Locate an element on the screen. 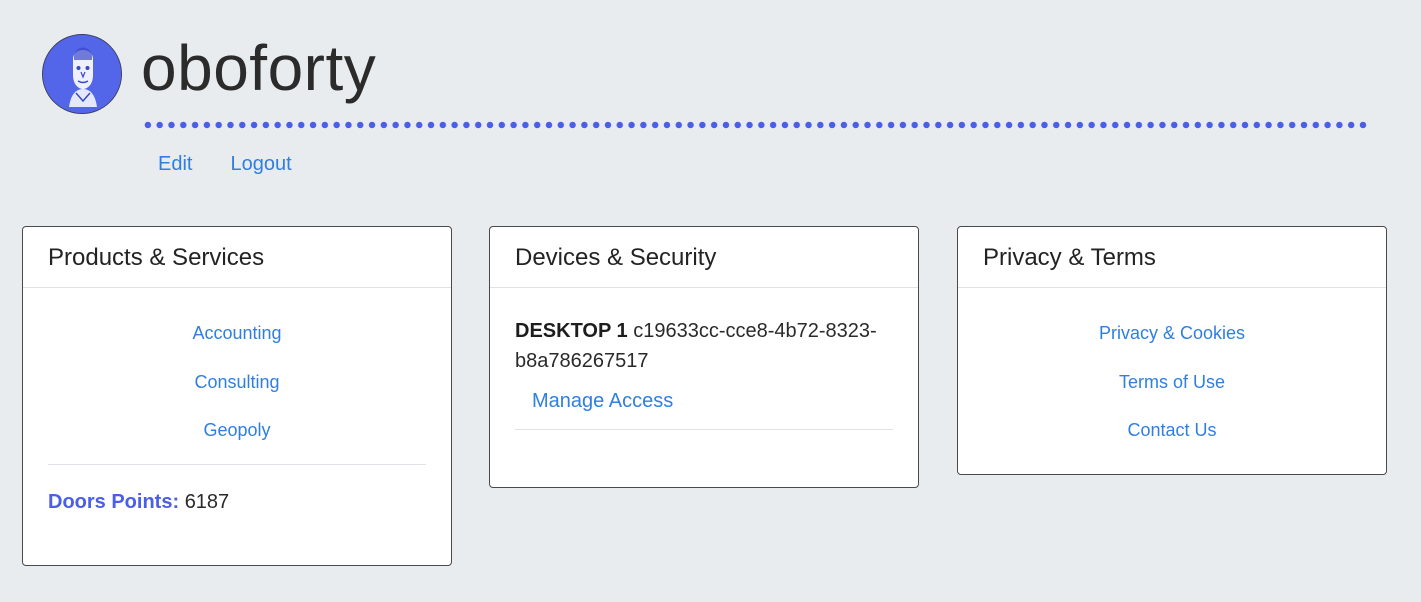 The height and width of the screenshot is (602, 1421). privacy-card-title: Privacy & Terms is located at coordinates (1172, 257).